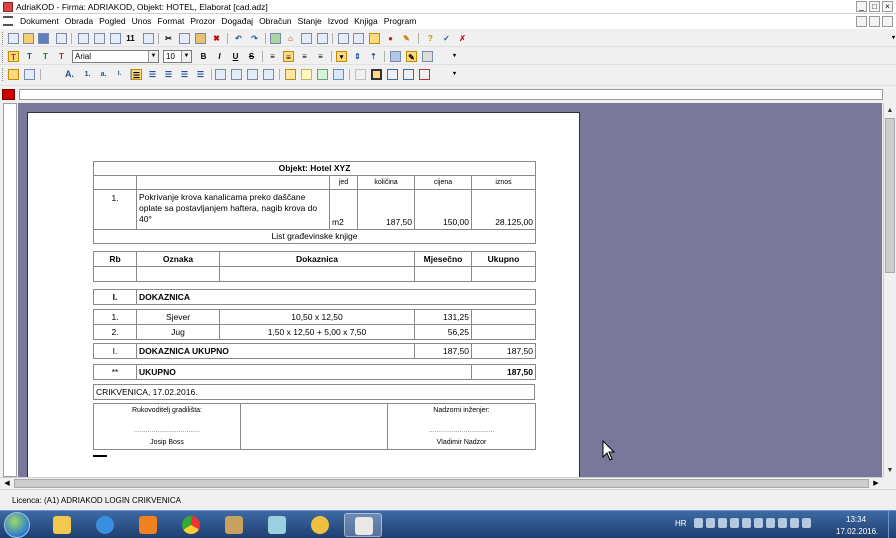 This screenshot has height=538, width=896. Describe the element at coordinates (252, 74) in the screenshot. I see `footer-icon` at that location.